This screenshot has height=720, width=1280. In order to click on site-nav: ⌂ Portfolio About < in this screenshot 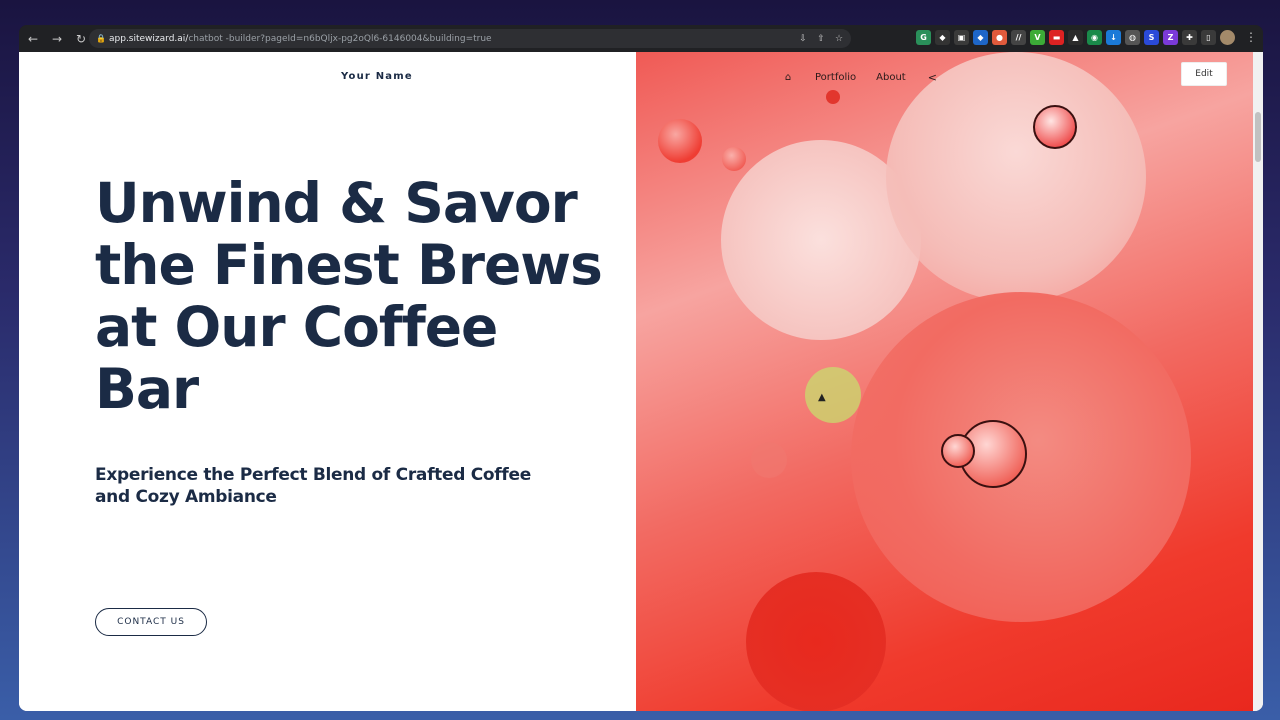, I will do `click(859, 77)`.